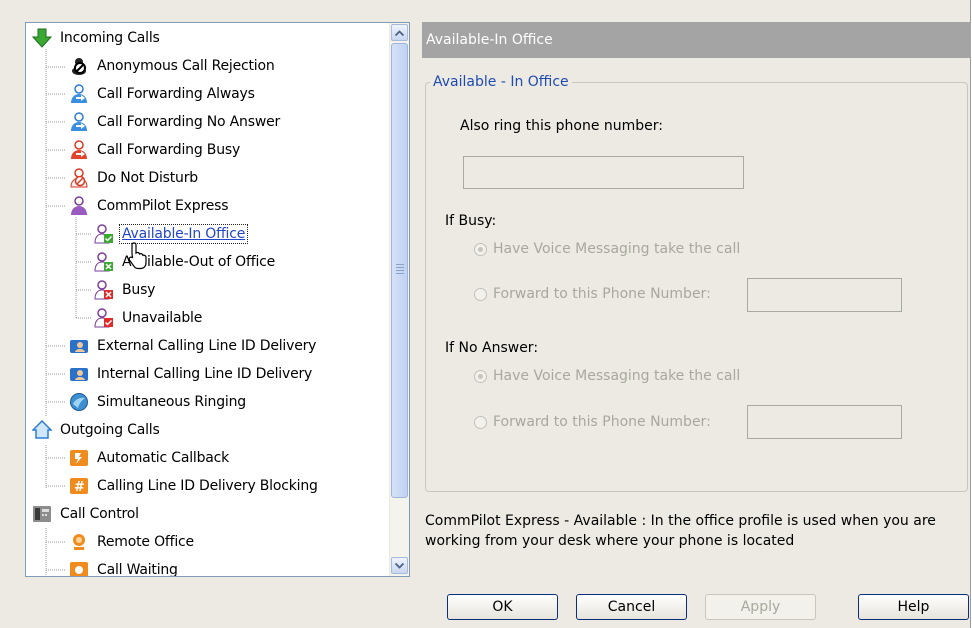 This screenshot has height=628, width=972. I want to click on tree-item-call-forwarding-always: Call Forwarding Always, so click(163, 94).